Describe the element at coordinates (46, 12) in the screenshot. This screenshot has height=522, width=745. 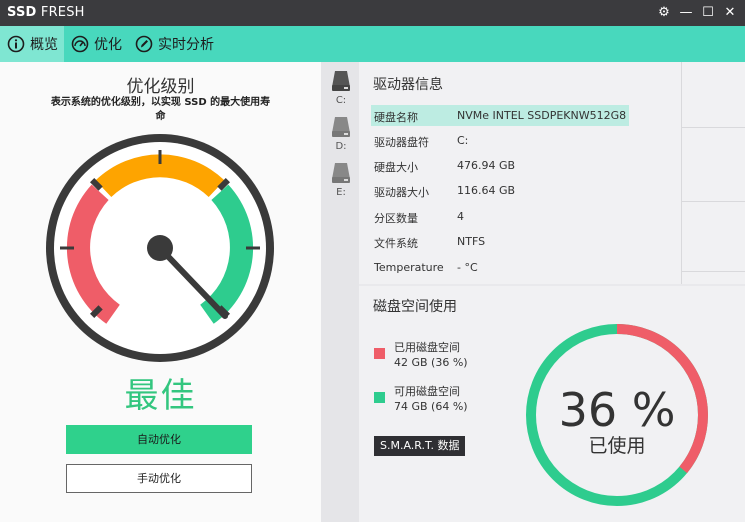
I see `app-title: SSD FRESH` at that location.